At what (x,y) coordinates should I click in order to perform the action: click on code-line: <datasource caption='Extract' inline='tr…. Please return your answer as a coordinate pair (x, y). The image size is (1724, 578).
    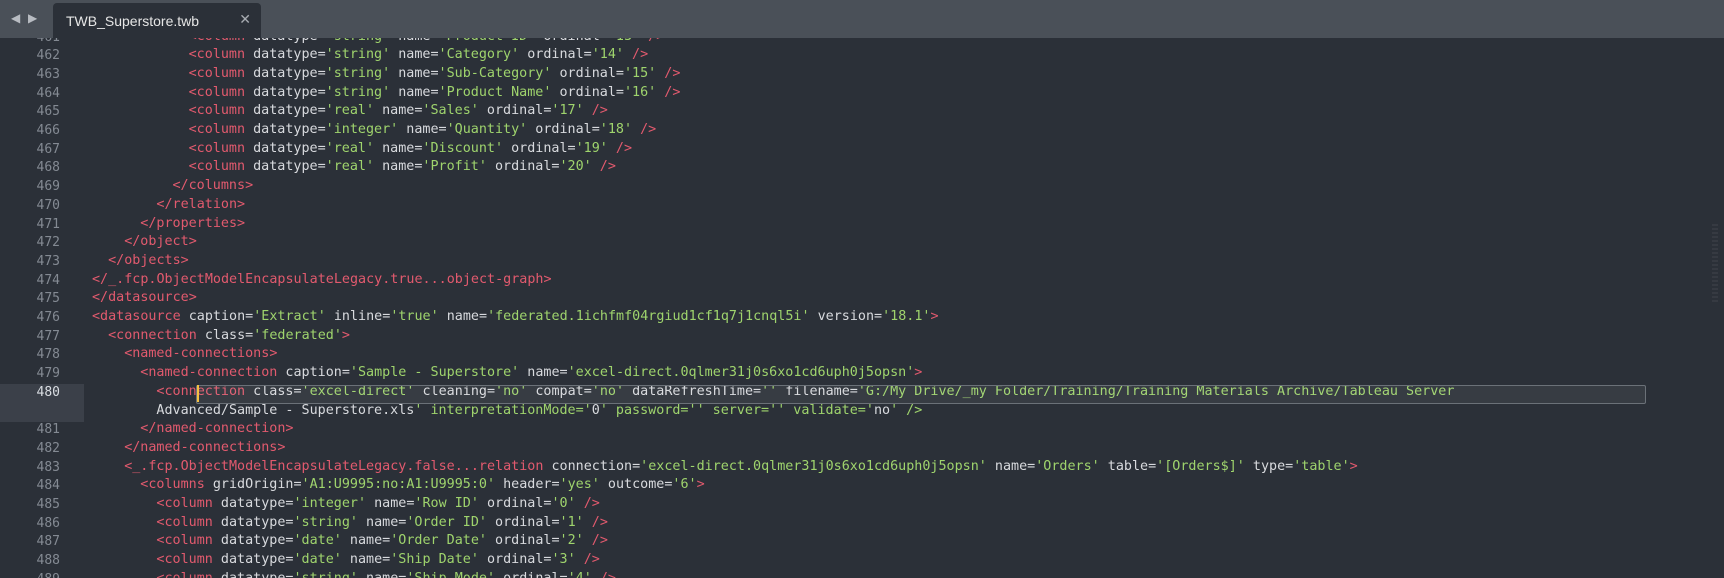
    Looking at the image, I should click on (515, 317).